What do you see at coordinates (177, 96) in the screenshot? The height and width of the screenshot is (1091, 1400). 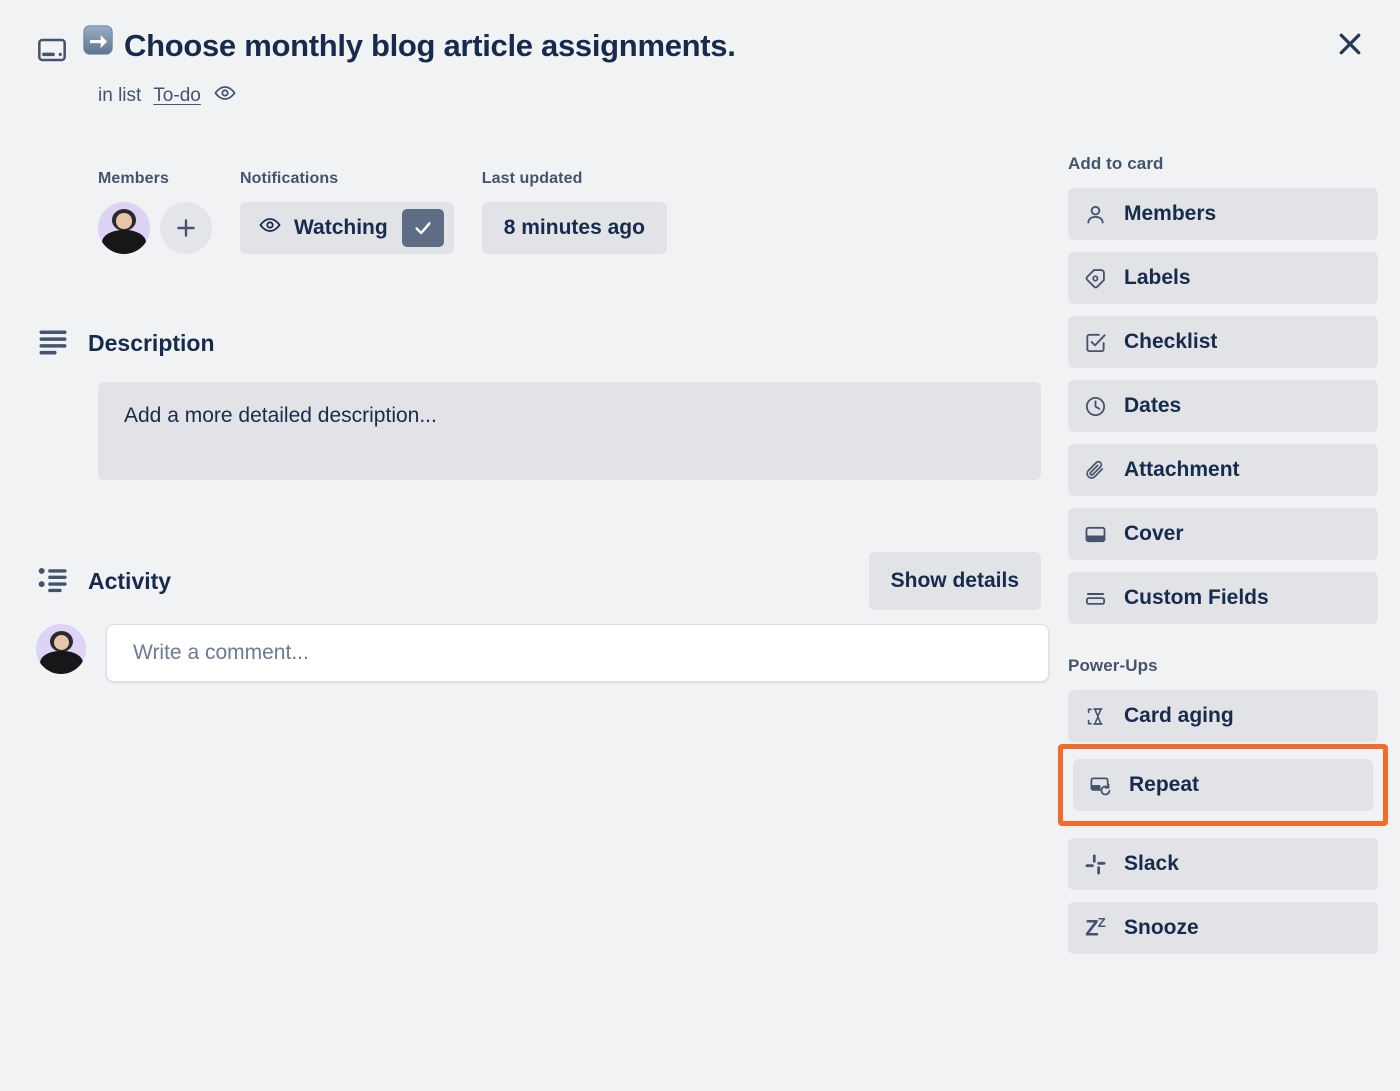 I see `list-name-link: To-do` at bounding box center [177, 96].